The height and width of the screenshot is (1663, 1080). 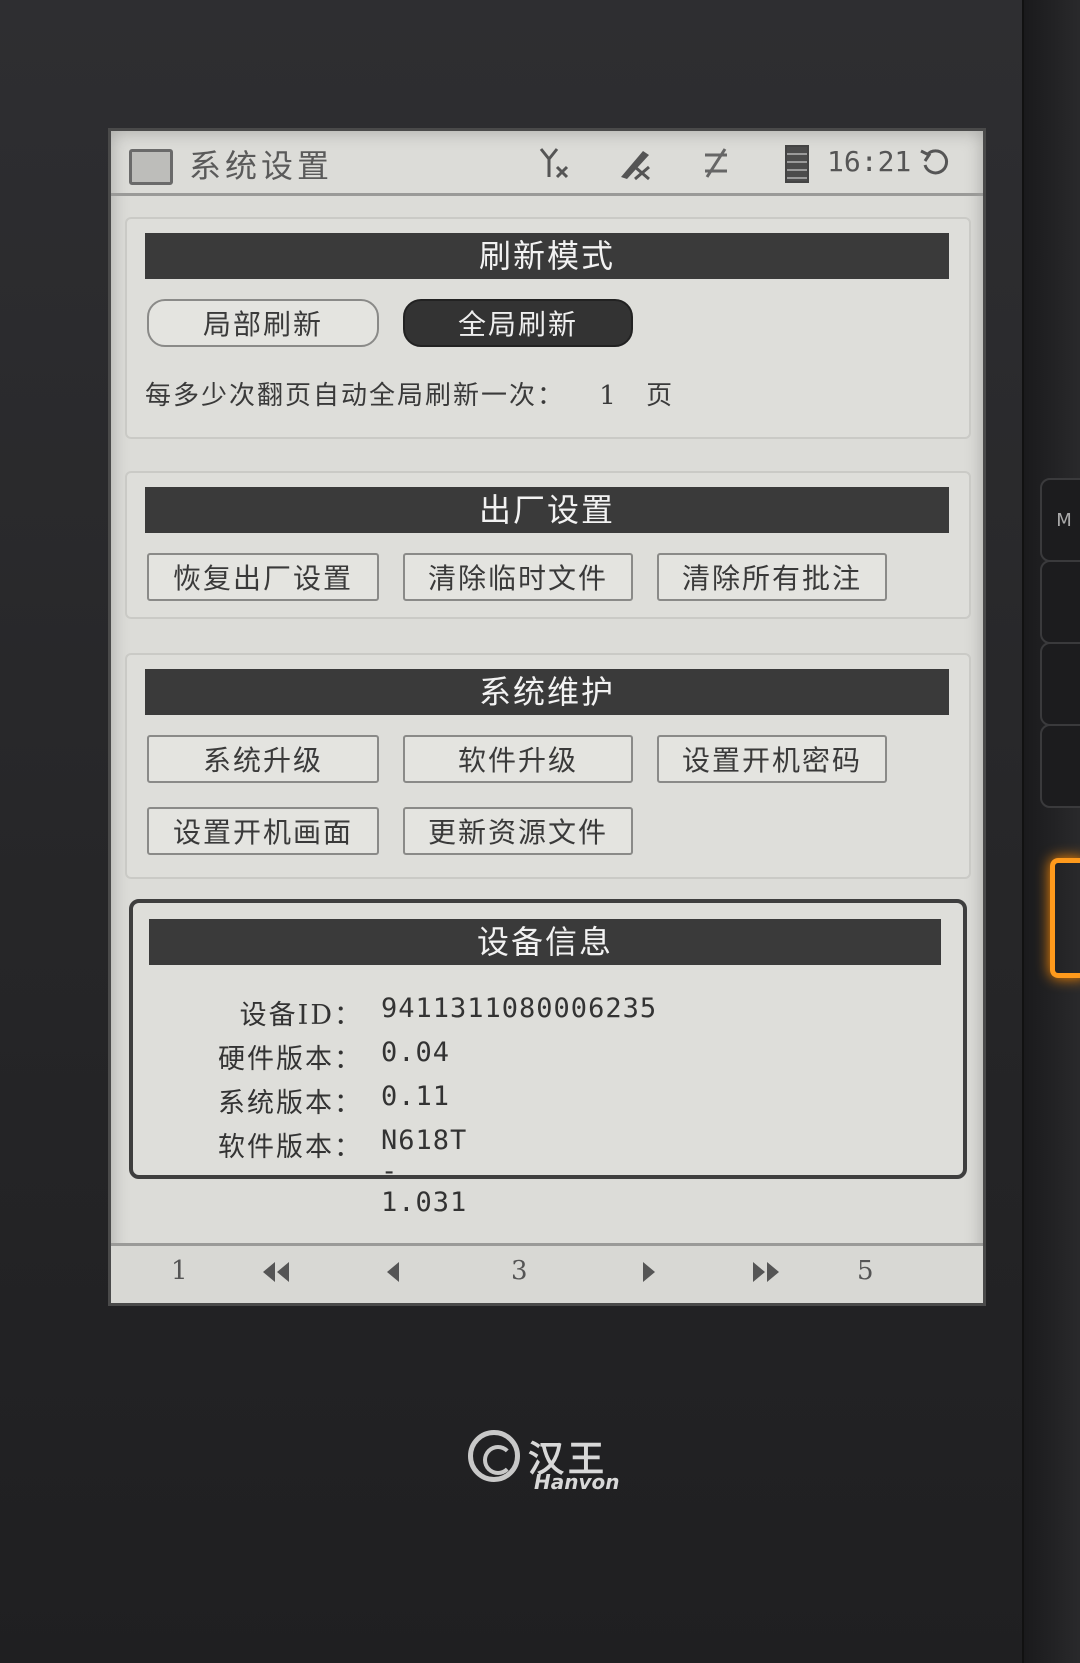 I want to click on software-upgrade-button: 软件升级, so click(x=518, y=759).